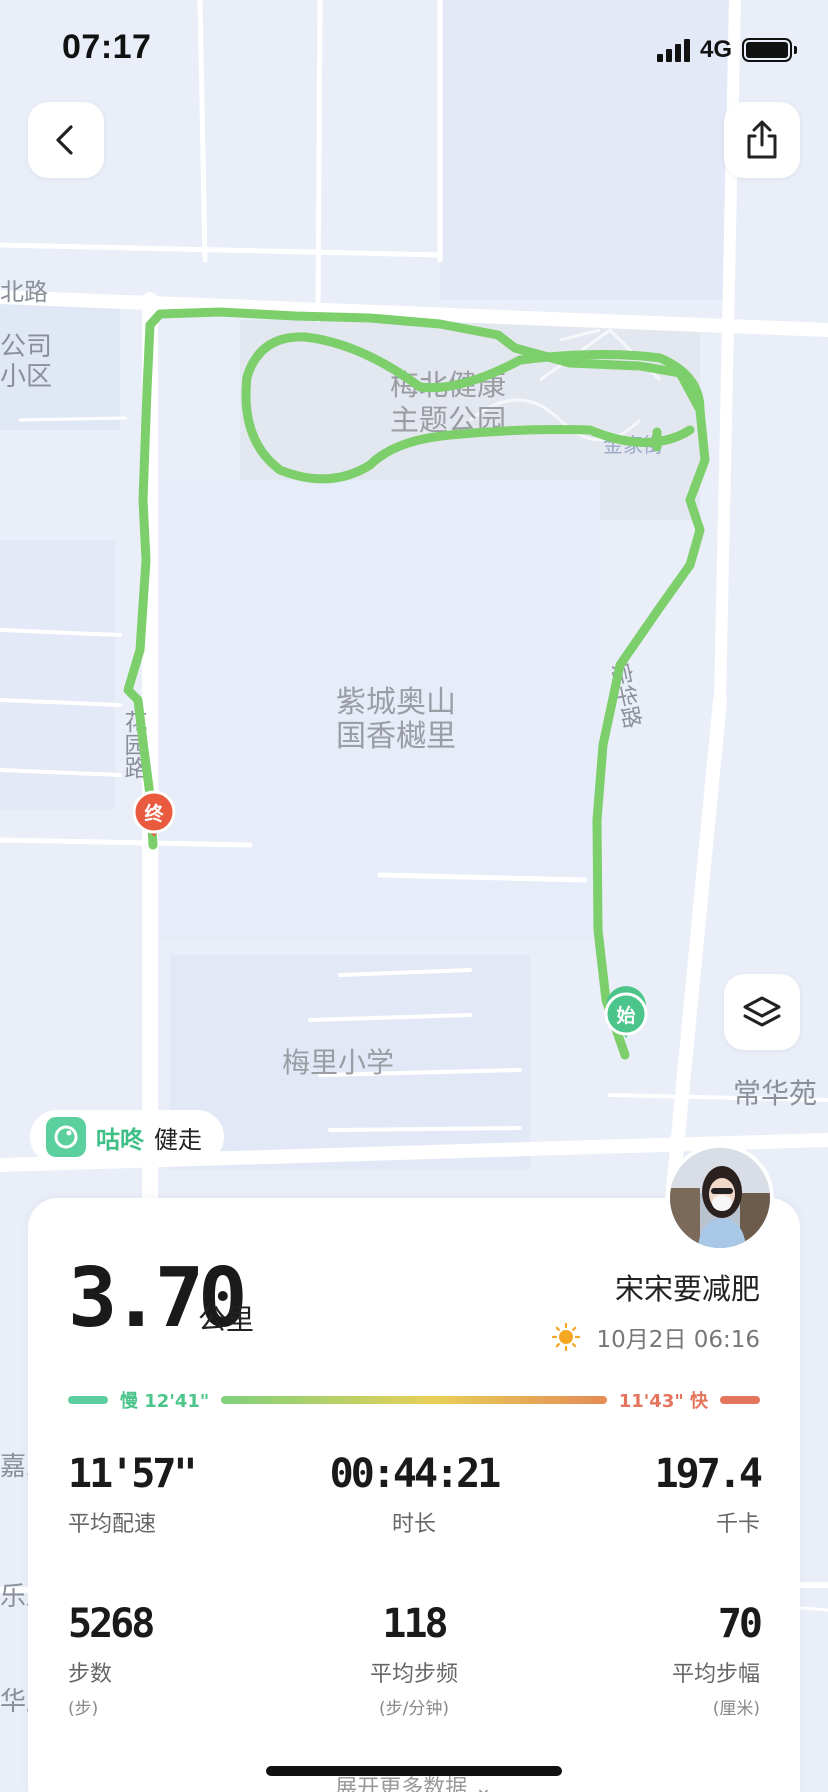  I want to click on layers-icon, so click(762, 1011).